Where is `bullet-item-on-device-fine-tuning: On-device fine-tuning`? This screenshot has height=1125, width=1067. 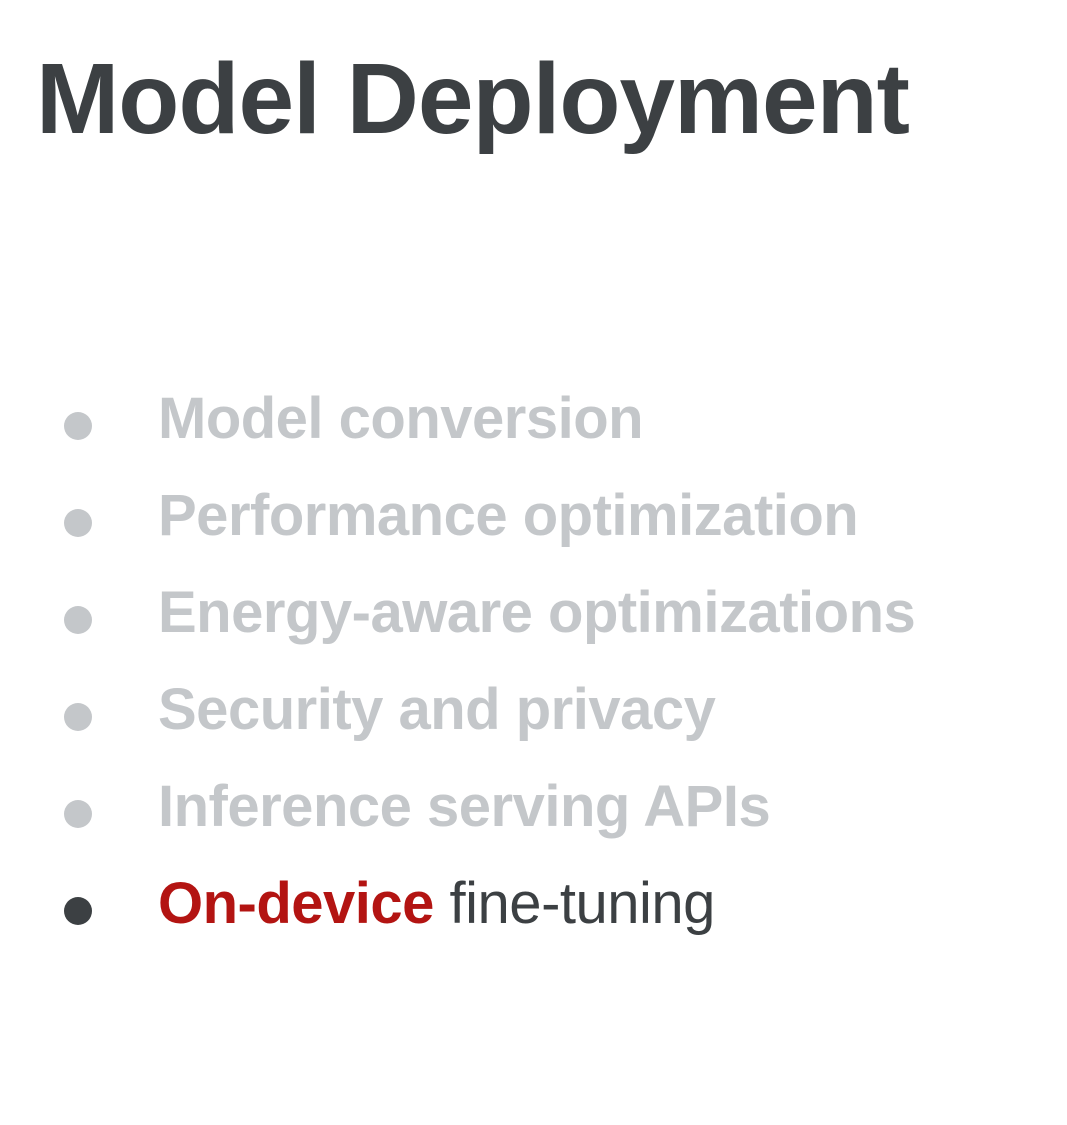 bullet-item-on-device-fine-tuning: On-device fine-tuning is located at coordinates (489, 903).